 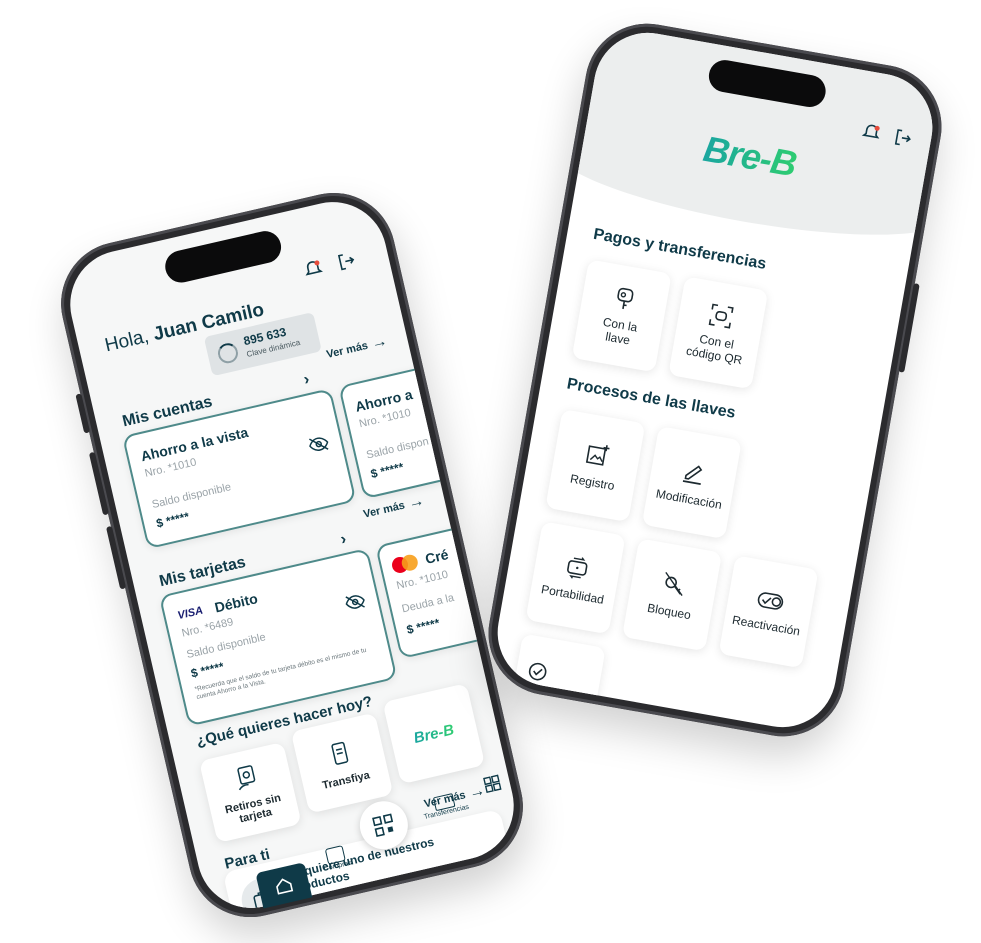 I want to click on nav-explore, so click(x=494, y=791).